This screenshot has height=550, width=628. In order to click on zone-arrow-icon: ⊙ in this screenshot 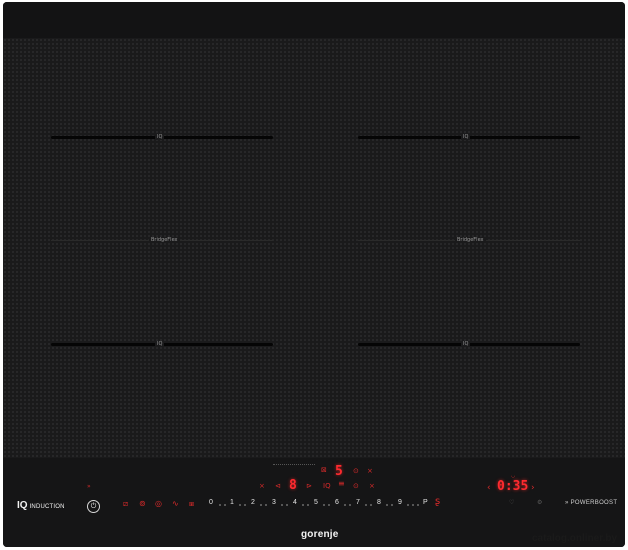, I will do `click(356, 486)`.